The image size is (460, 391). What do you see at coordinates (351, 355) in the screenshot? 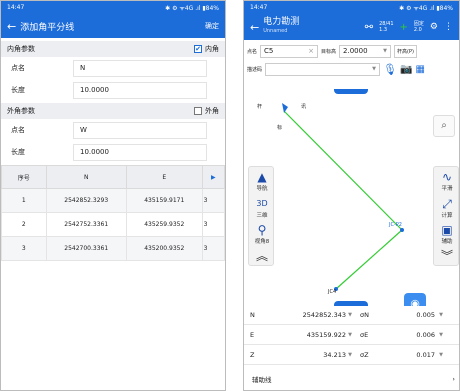
I see `readout-row-z: Z 34.213 ▼ σZ 0.017 ▼` at bounding box center [351, 355].